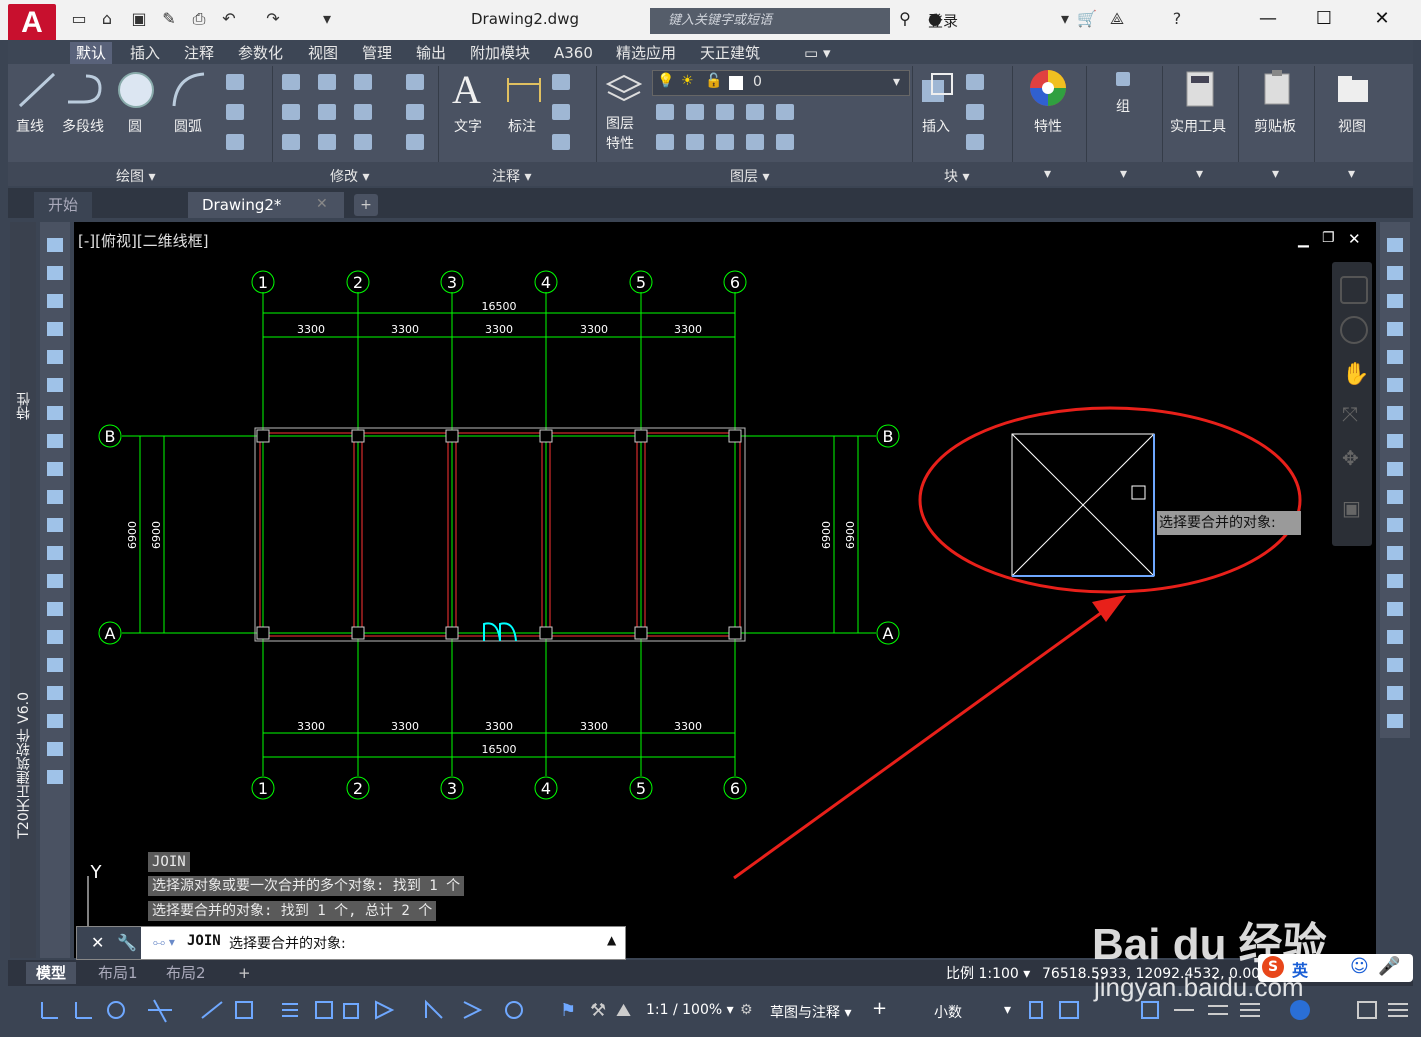 This screenshot has height=1037, width=1421. I want to click on properties-label: 特性, so click(1048, 126).